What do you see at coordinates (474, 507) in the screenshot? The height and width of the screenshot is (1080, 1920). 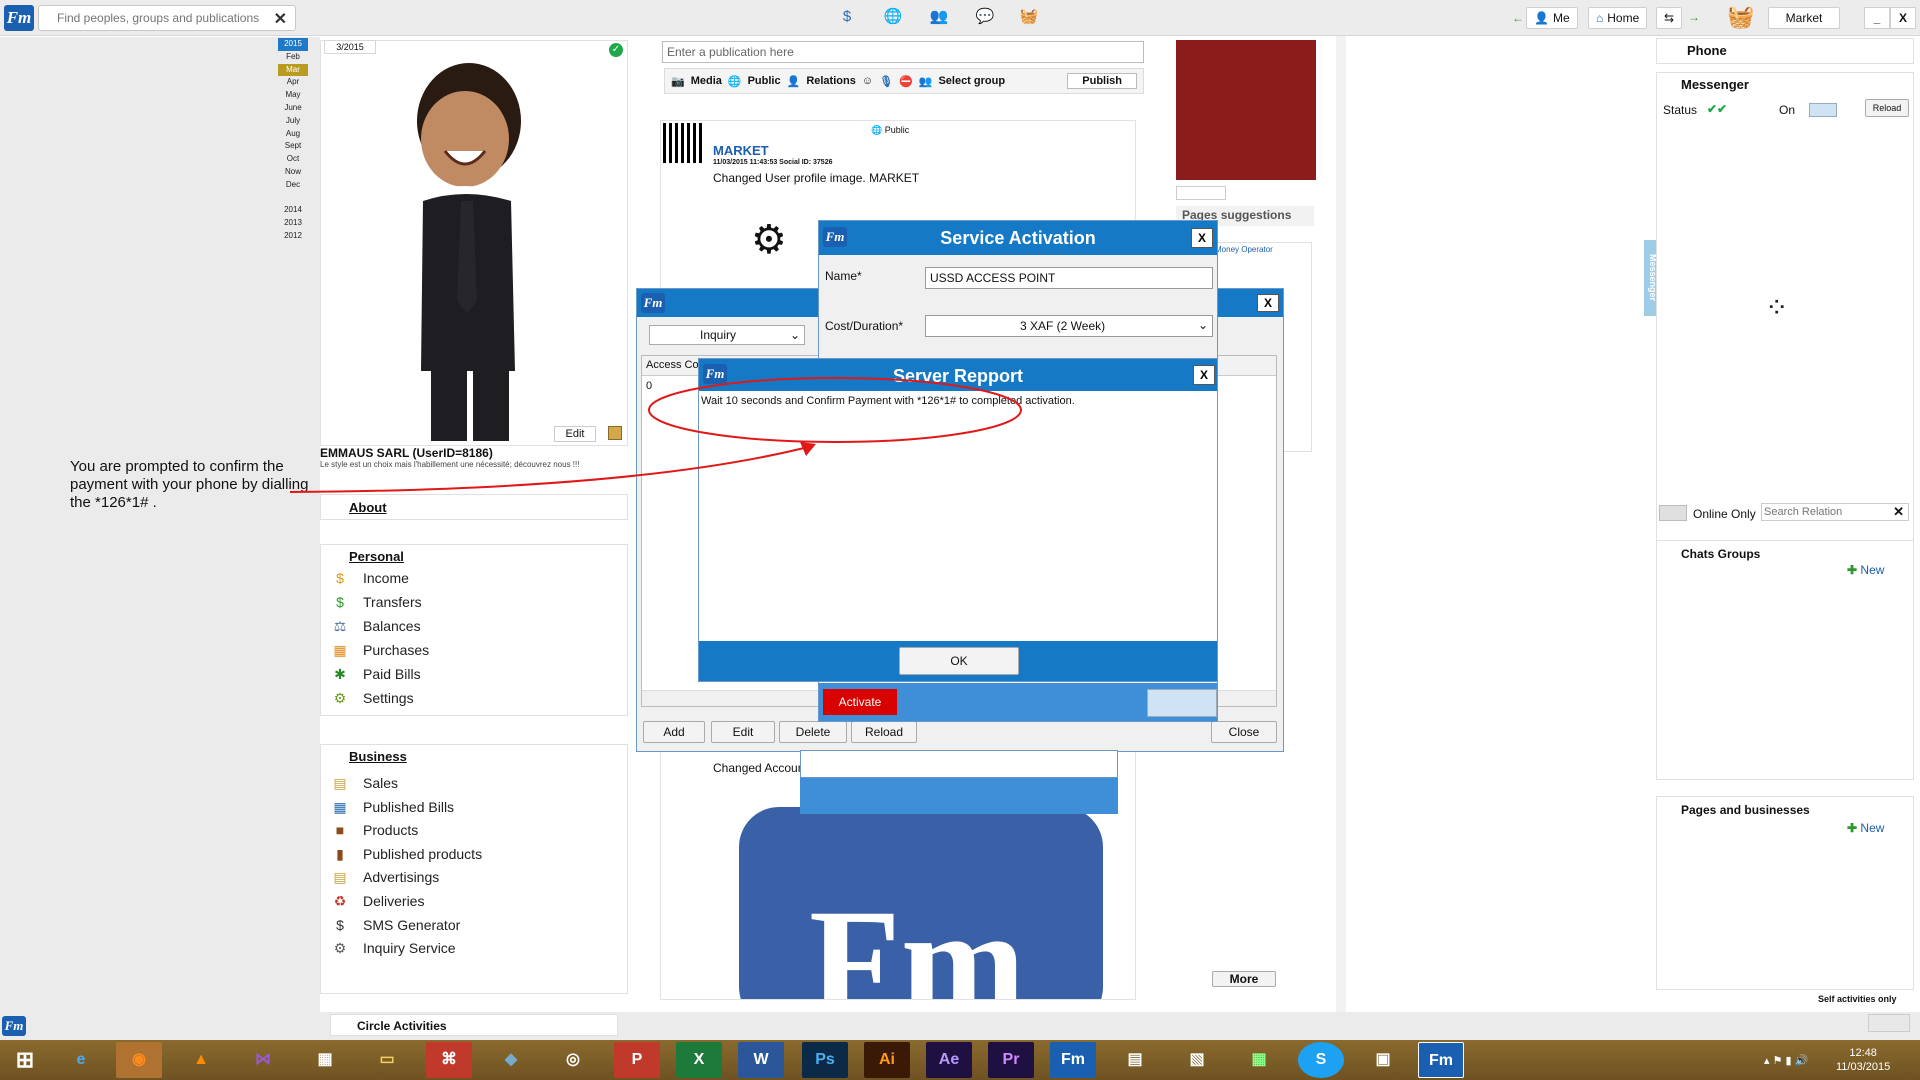 I see `about-panel: About` at bounding box center [474, 507].